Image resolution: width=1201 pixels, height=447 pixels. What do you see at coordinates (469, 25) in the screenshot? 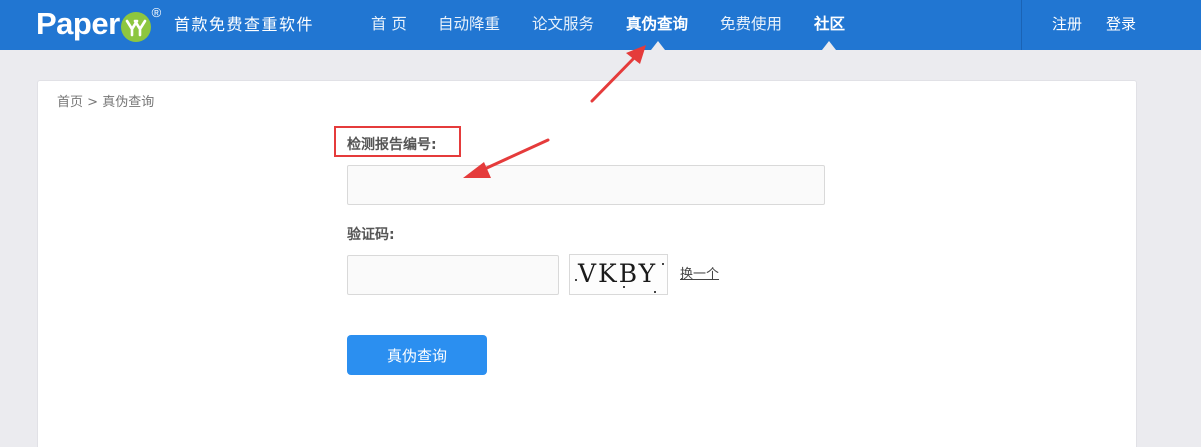
I see `nav-auto-rewrite: 自动降重` at bounding box center [469, 25].